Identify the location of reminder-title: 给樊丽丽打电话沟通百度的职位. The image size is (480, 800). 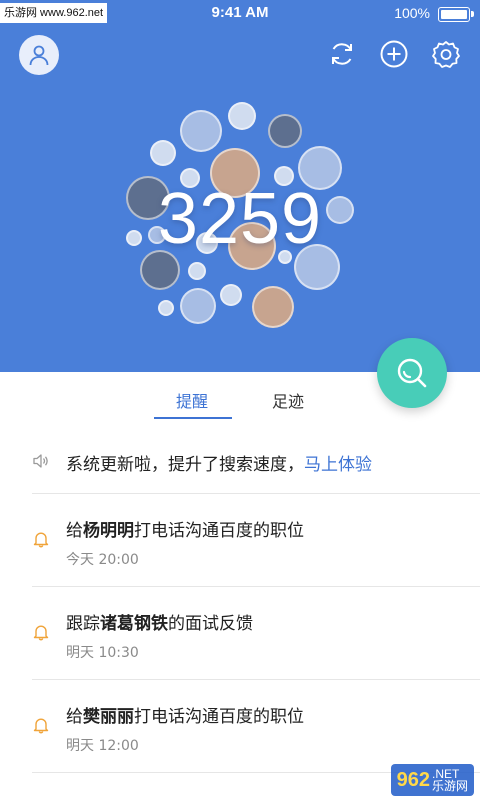
(185, 714).